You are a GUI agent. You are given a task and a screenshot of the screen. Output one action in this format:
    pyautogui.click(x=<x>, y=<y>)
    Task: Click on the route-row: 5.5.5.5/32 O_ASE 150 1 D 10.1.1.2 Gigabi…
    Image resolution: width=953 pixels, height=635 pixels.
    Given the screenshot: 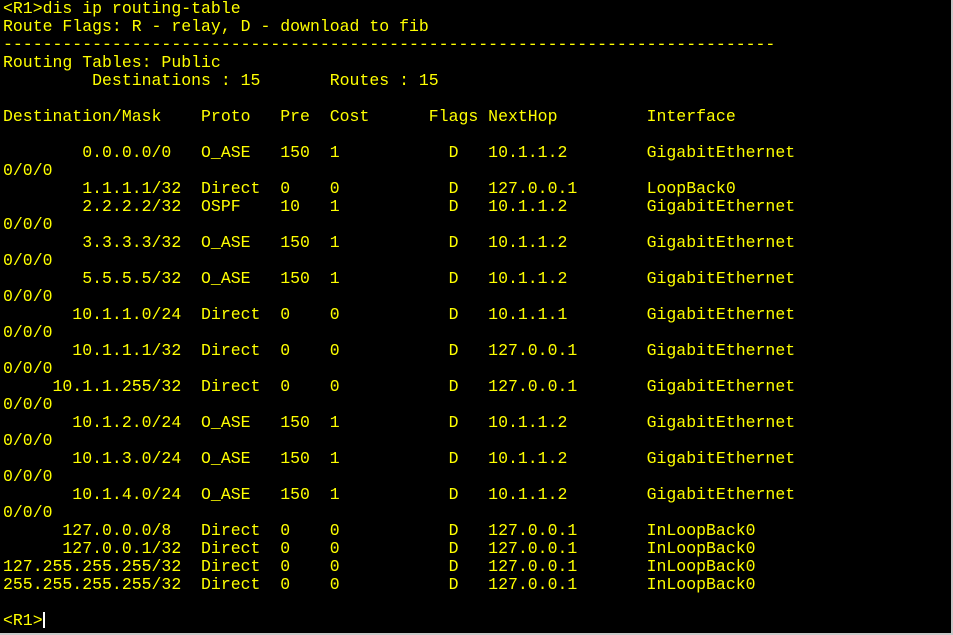 What is the action you would take?
    pyautogui.click(x=399, y=278)
    